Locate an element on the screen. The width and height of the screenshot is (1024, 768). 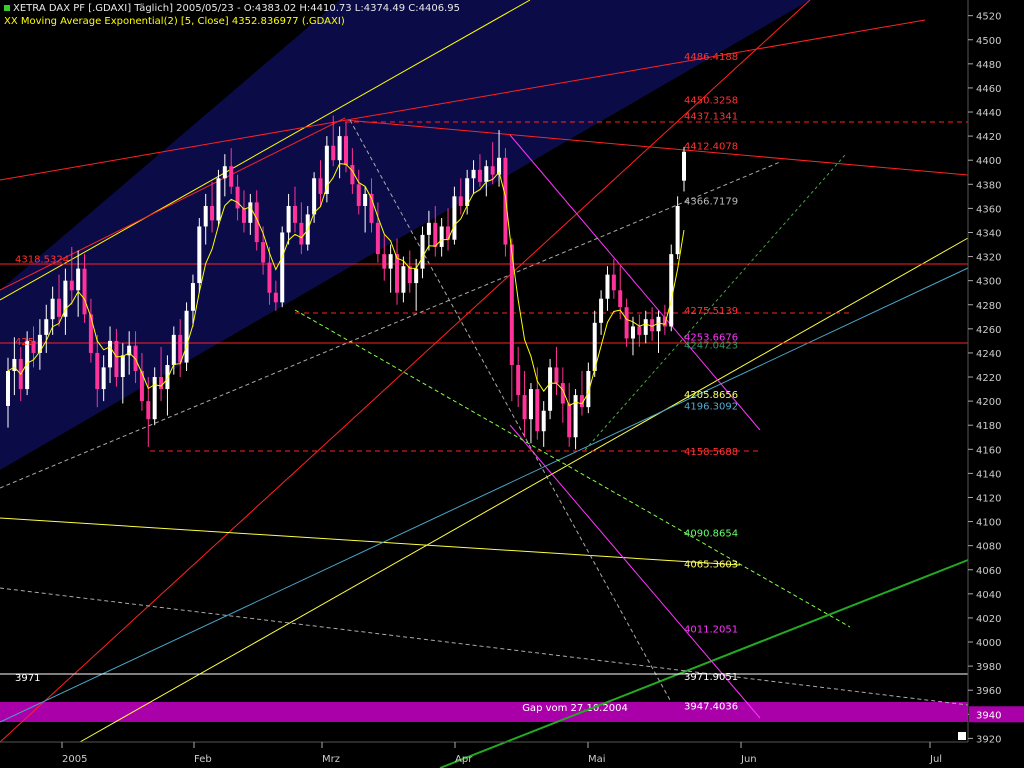
level-label: 4065.3603 is located at coordinates (711, 564).